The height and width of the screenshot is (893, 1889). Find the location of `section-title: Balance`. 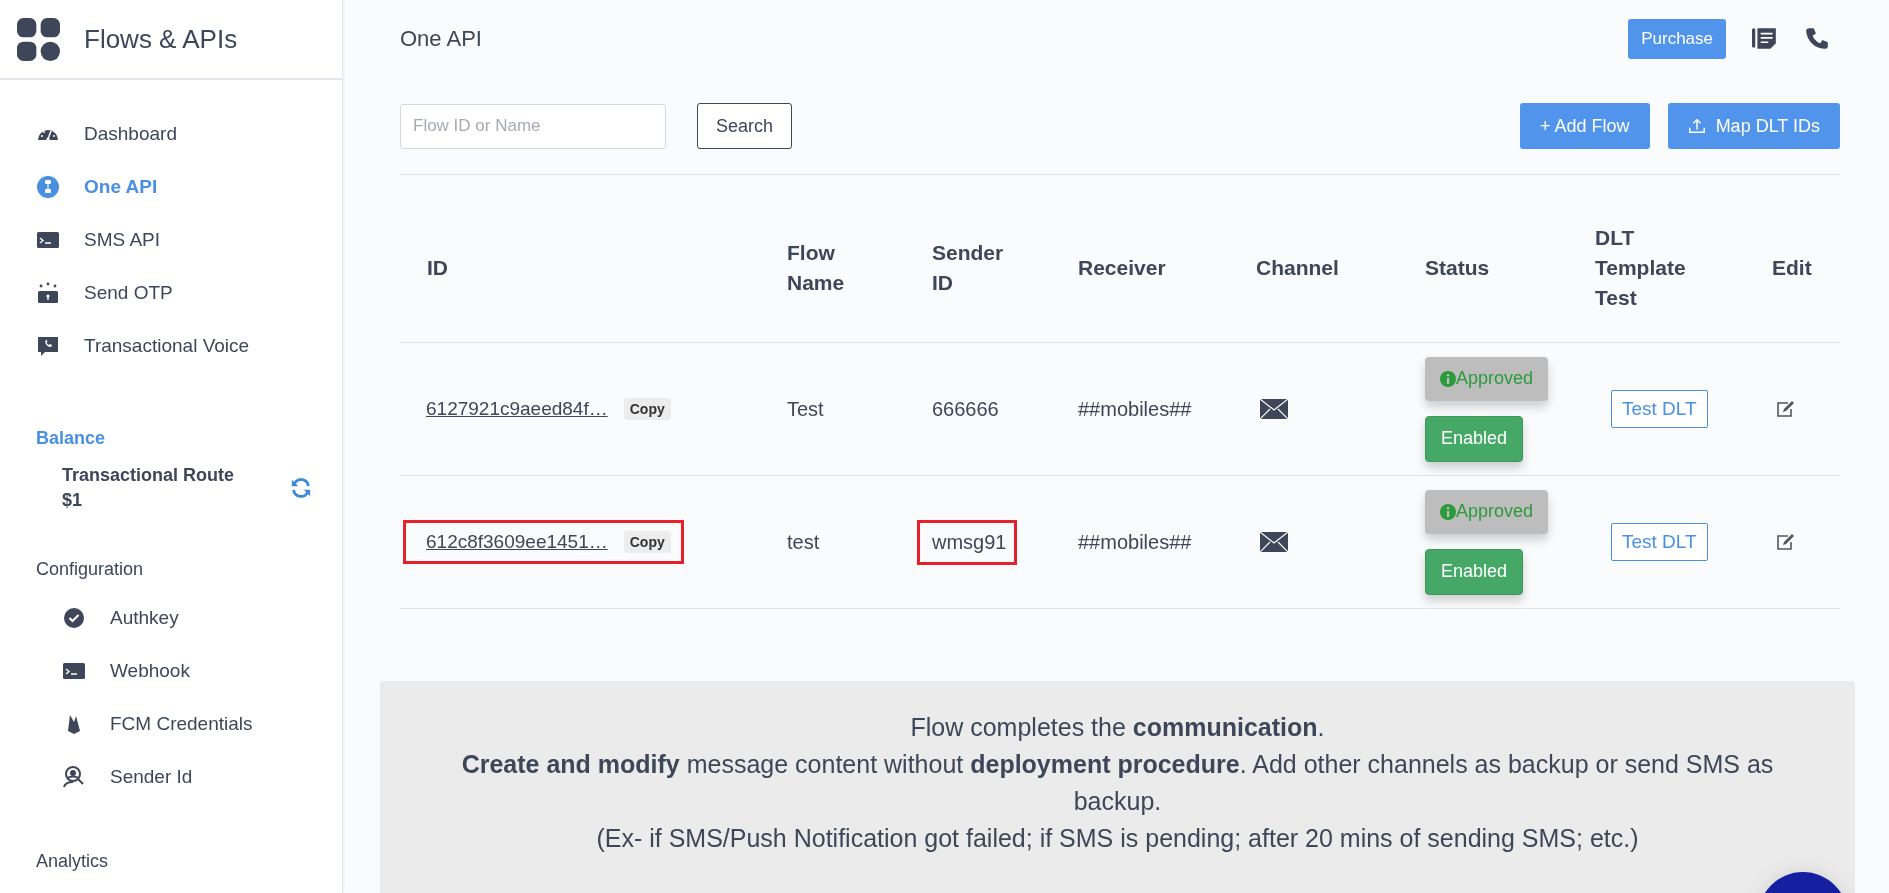

section-title: Balance is located at coordinates (71, 438).